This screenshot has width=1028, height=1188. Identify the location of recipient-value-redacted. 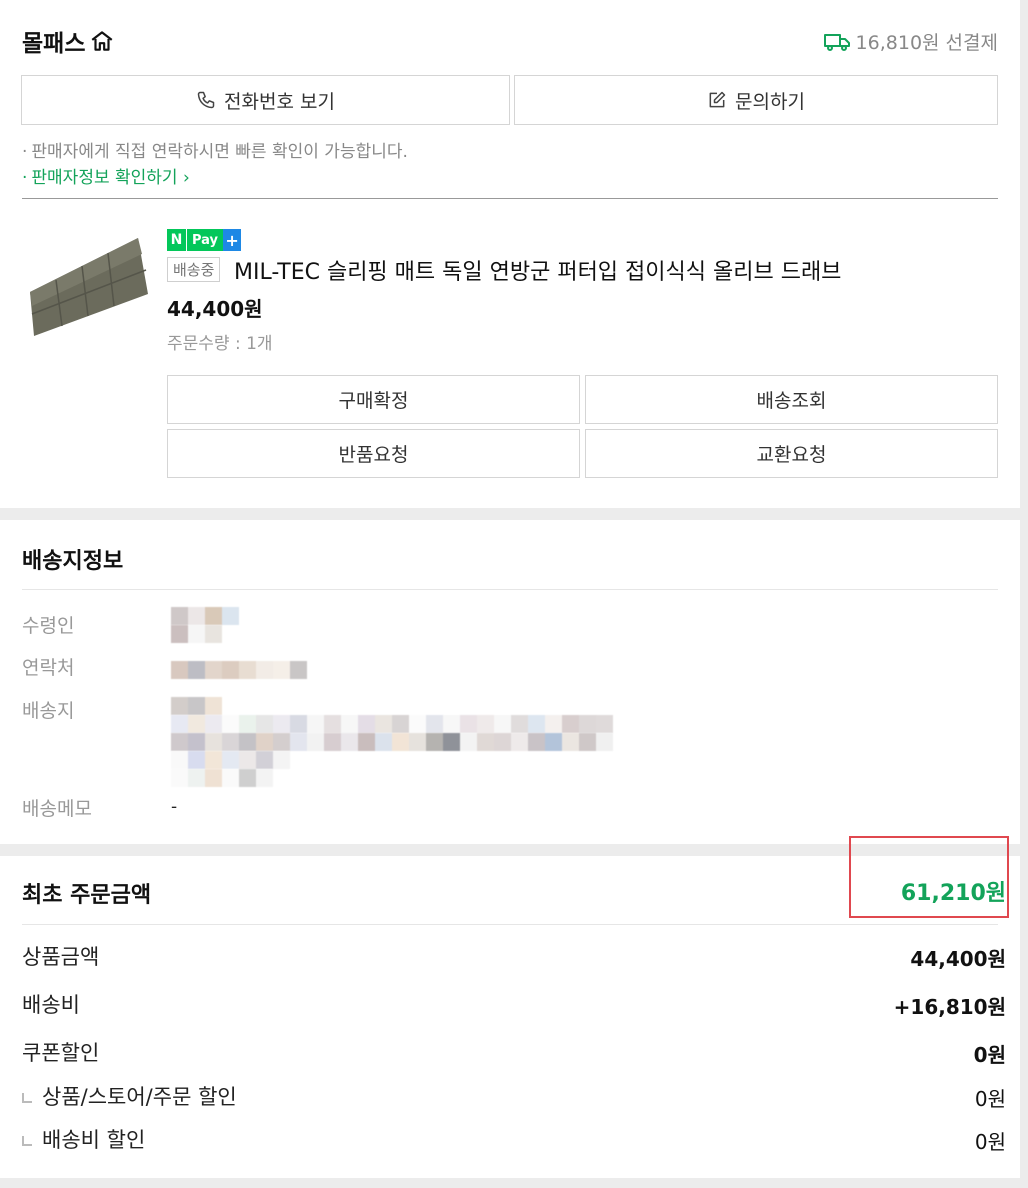
(205, 616).